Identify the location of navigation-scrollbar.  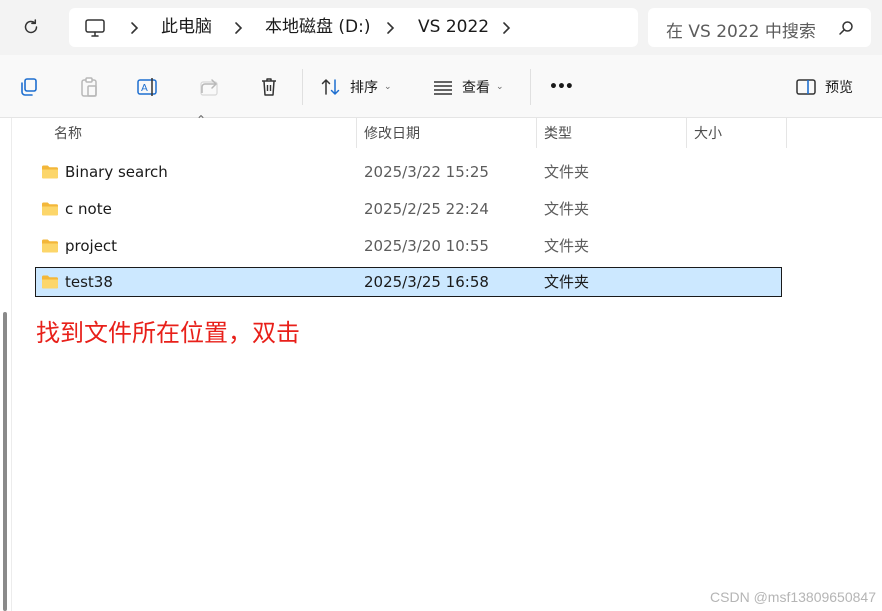
(5, 461).